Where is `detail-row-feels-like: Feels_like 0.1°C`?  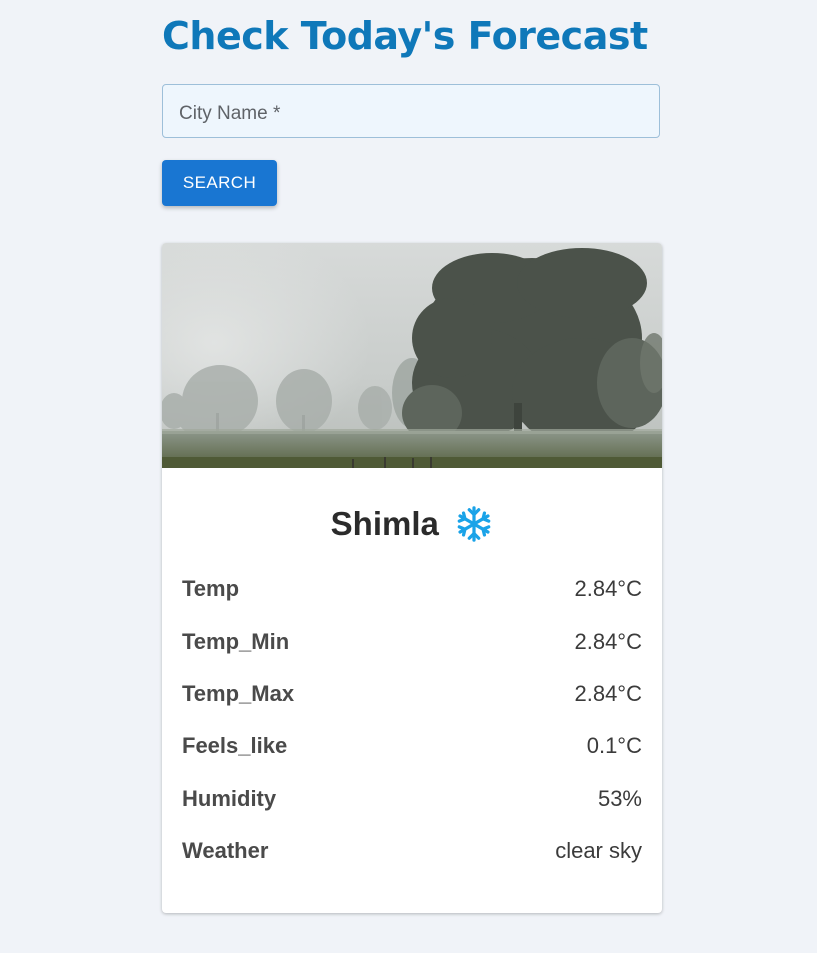
detail-row-feels-like: Feels_like 0.1°C is located at coordinates (412, 746).